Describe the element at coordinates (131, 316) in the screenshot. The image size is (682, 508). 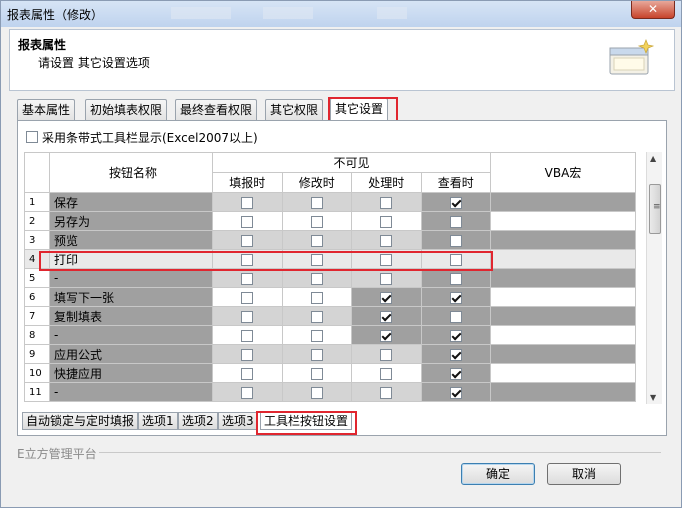
I see `button-name-cell: 复制填表` at that location.